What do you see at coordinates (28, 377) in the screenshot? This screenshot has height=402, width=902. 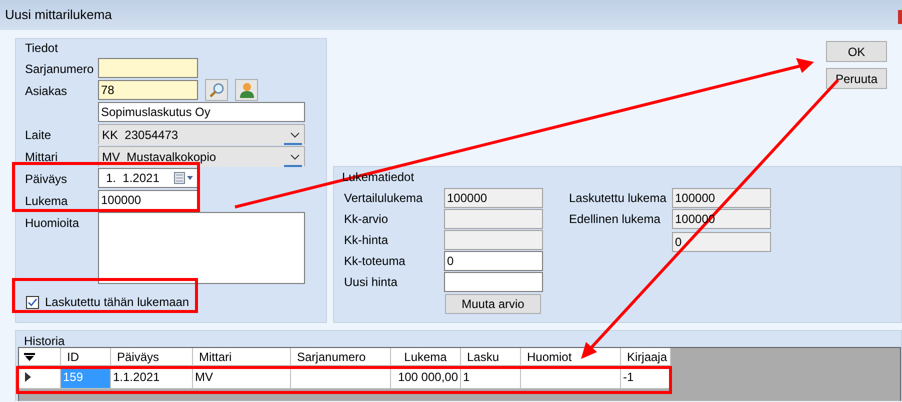 I see `current-row-icon` at bounding box center [28, 377].